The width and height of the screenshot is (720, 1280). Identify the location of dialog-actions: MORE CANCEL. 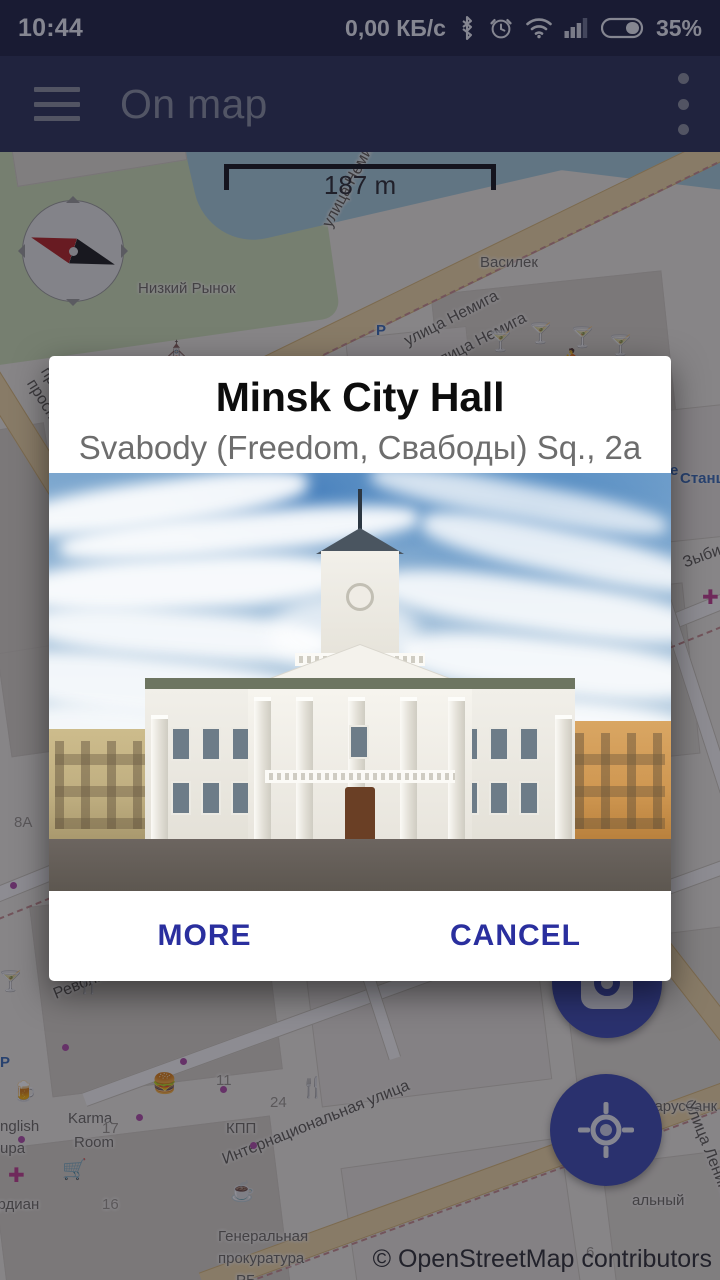
(360, 936).